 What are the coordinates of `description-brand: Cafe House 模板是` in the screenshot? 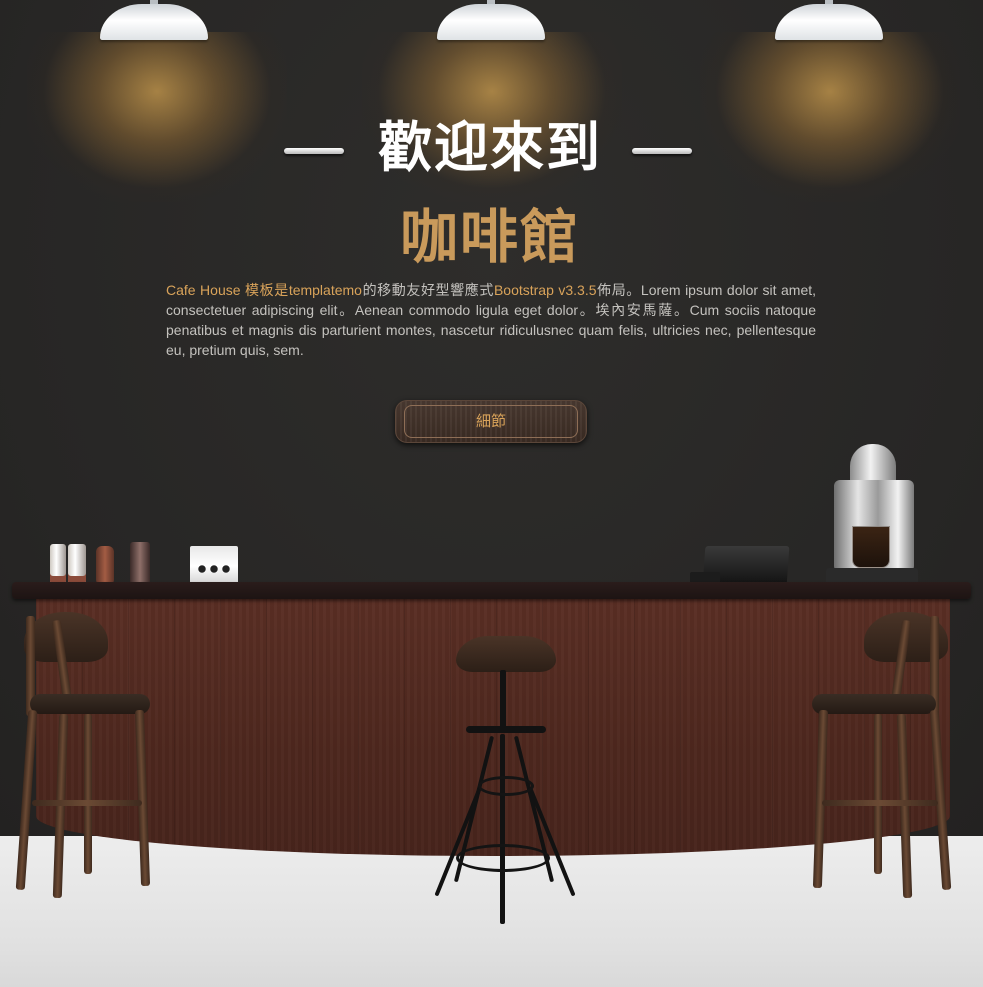 It's located at (227, 290).